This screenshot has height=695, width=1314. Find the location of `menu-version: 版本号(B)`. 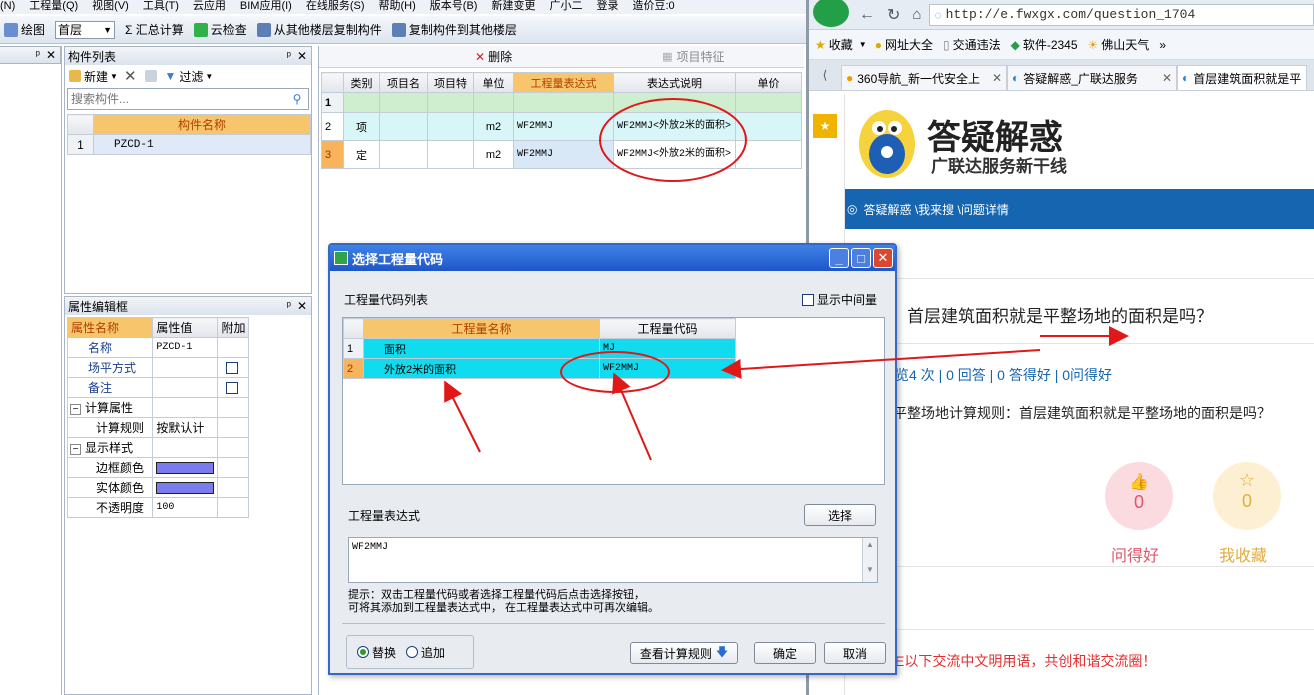

menu-version: 版本号(B) is located at coordinates (454, 6).